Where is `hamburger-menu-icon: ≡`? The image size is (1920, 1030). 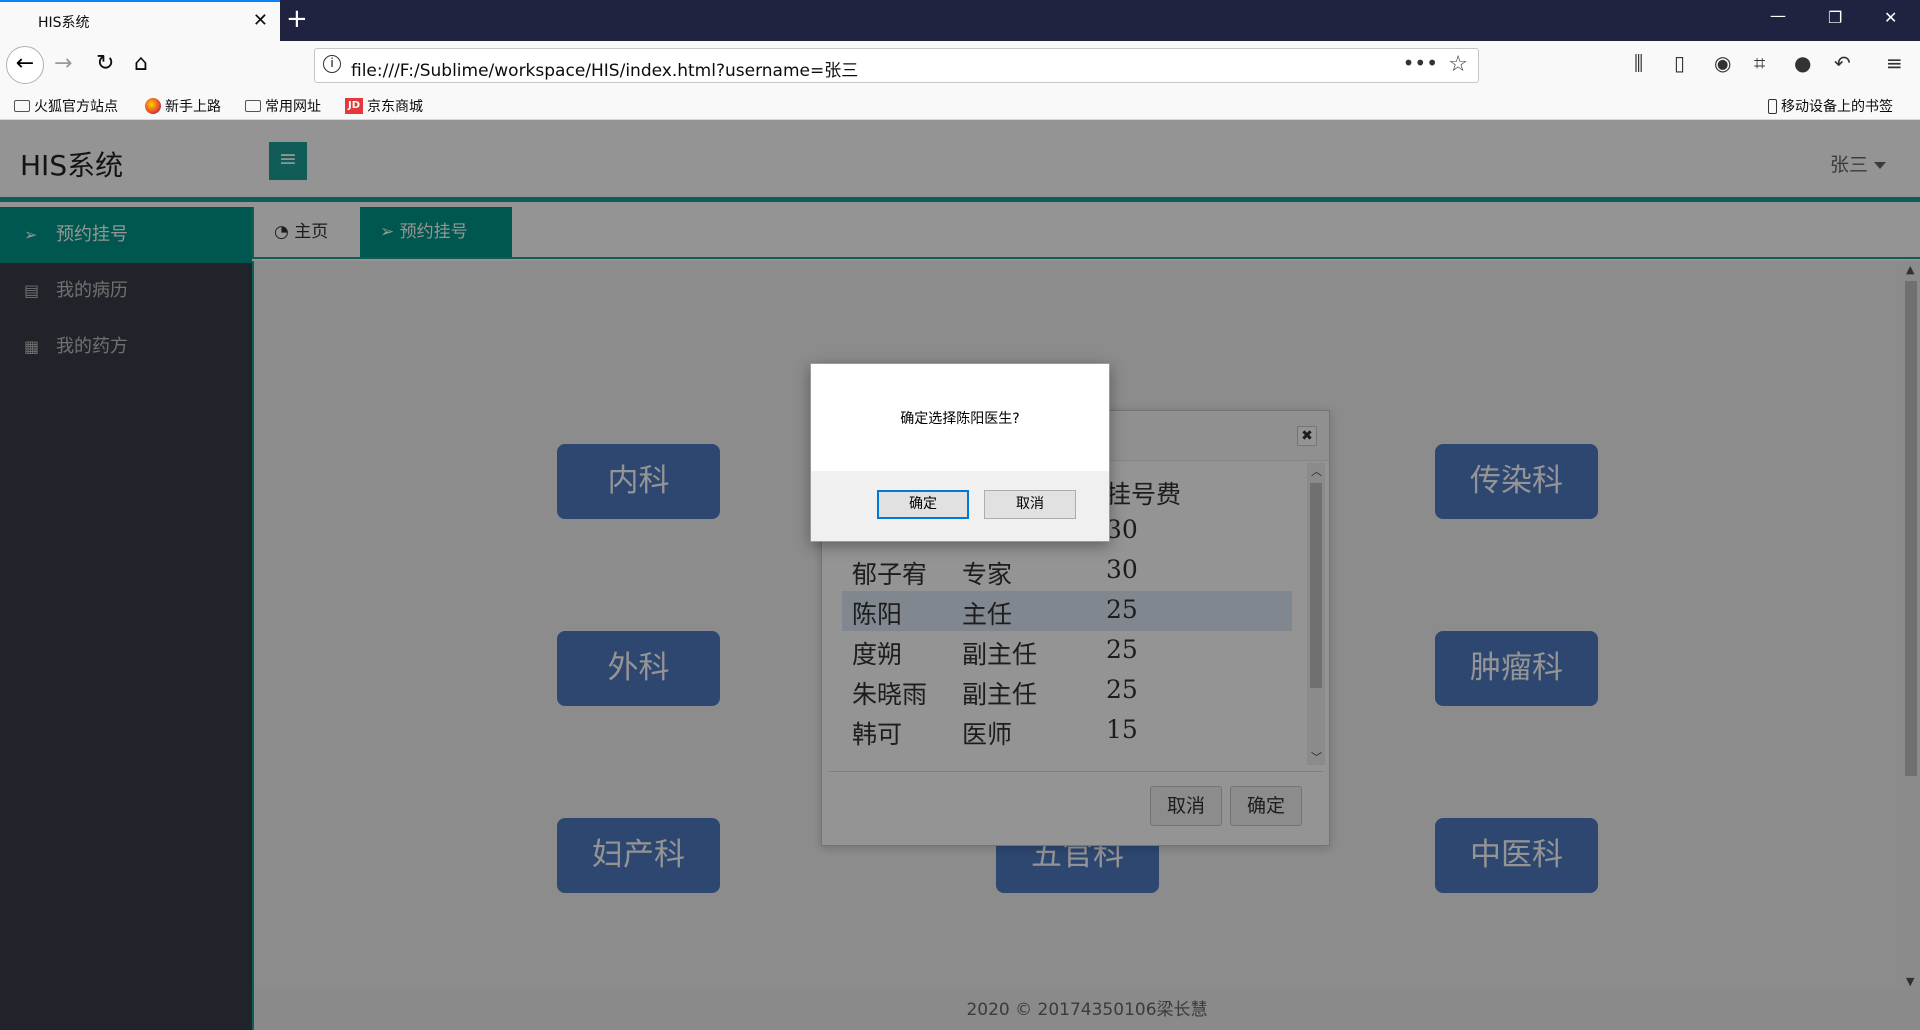 hamburger-menu-icon: ≡ is located at coordinates (1894, 63).